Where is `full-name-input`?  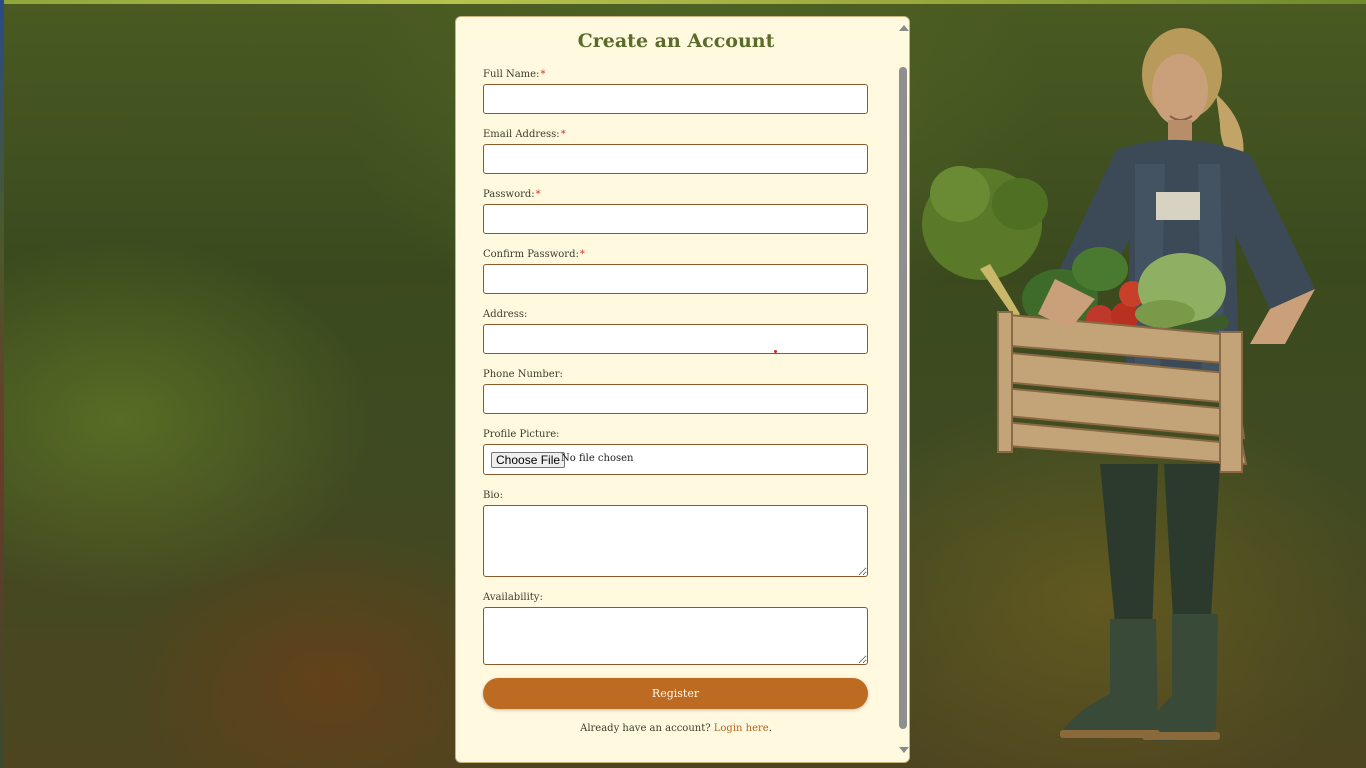 full-name-input is located at coordinates (675, 99).